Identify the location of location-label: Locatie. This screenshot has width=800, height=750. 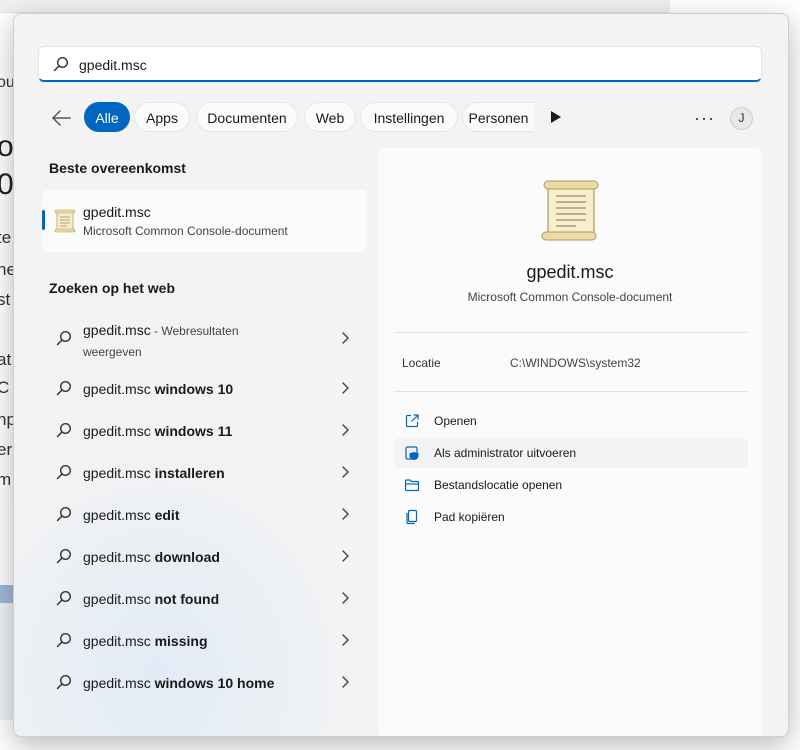
(421, 363).